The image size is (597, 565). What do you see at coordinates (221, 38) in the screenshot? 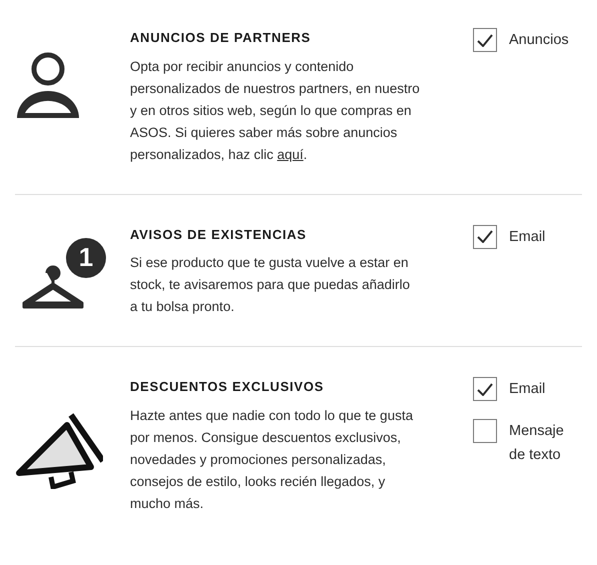
I see `section-title: ANUNCIOS DE PARTNERS` at bounding box center [221, 38].